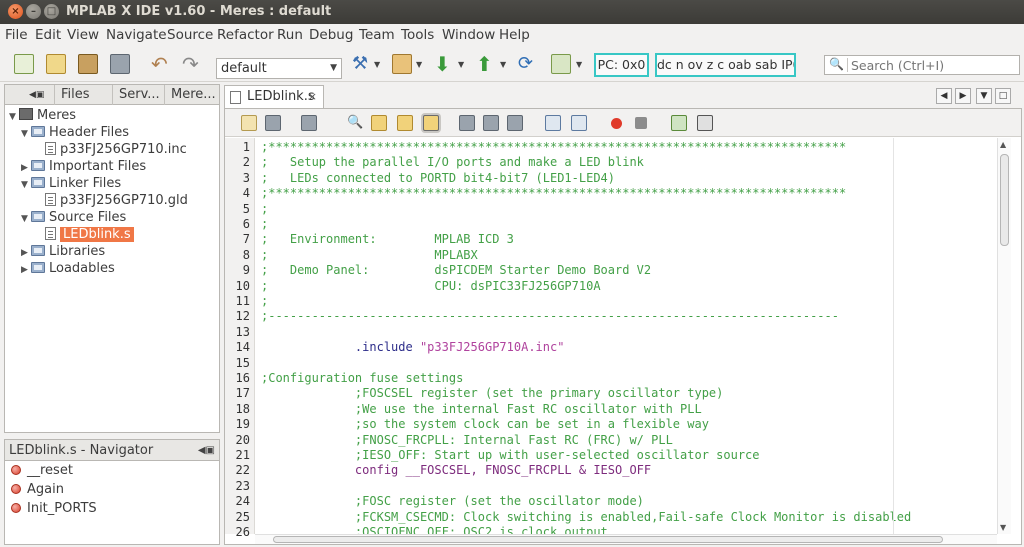 This screenshot has height=547, width=1024. I want to click on build-hammer-icon: ⚒, so click(362, 64).